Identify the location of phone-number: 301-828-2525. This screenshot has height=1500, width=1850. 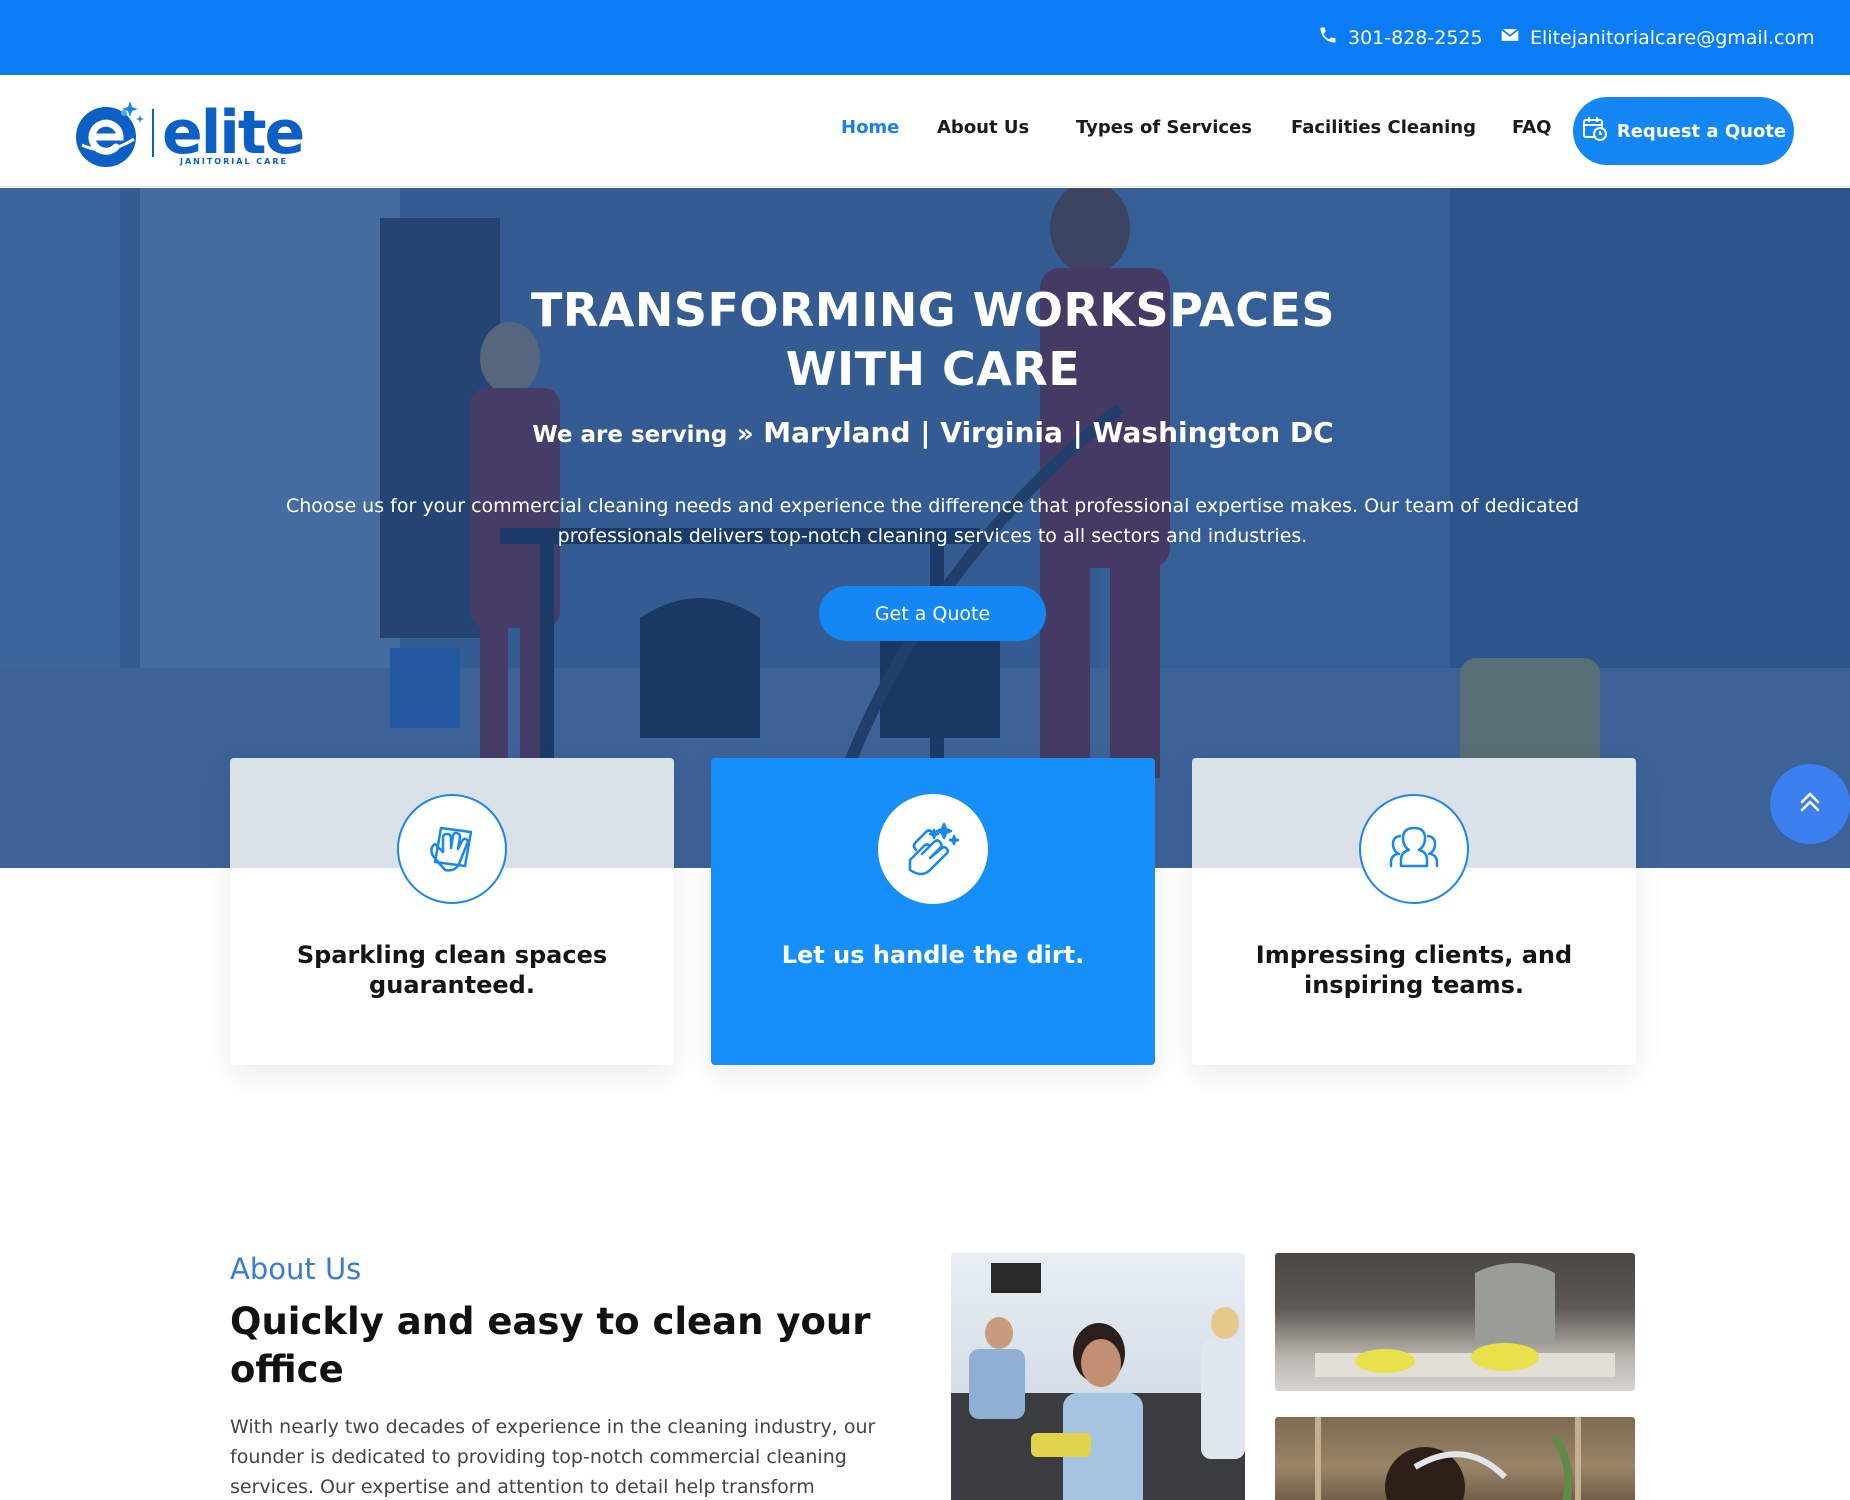
(1415, 37).